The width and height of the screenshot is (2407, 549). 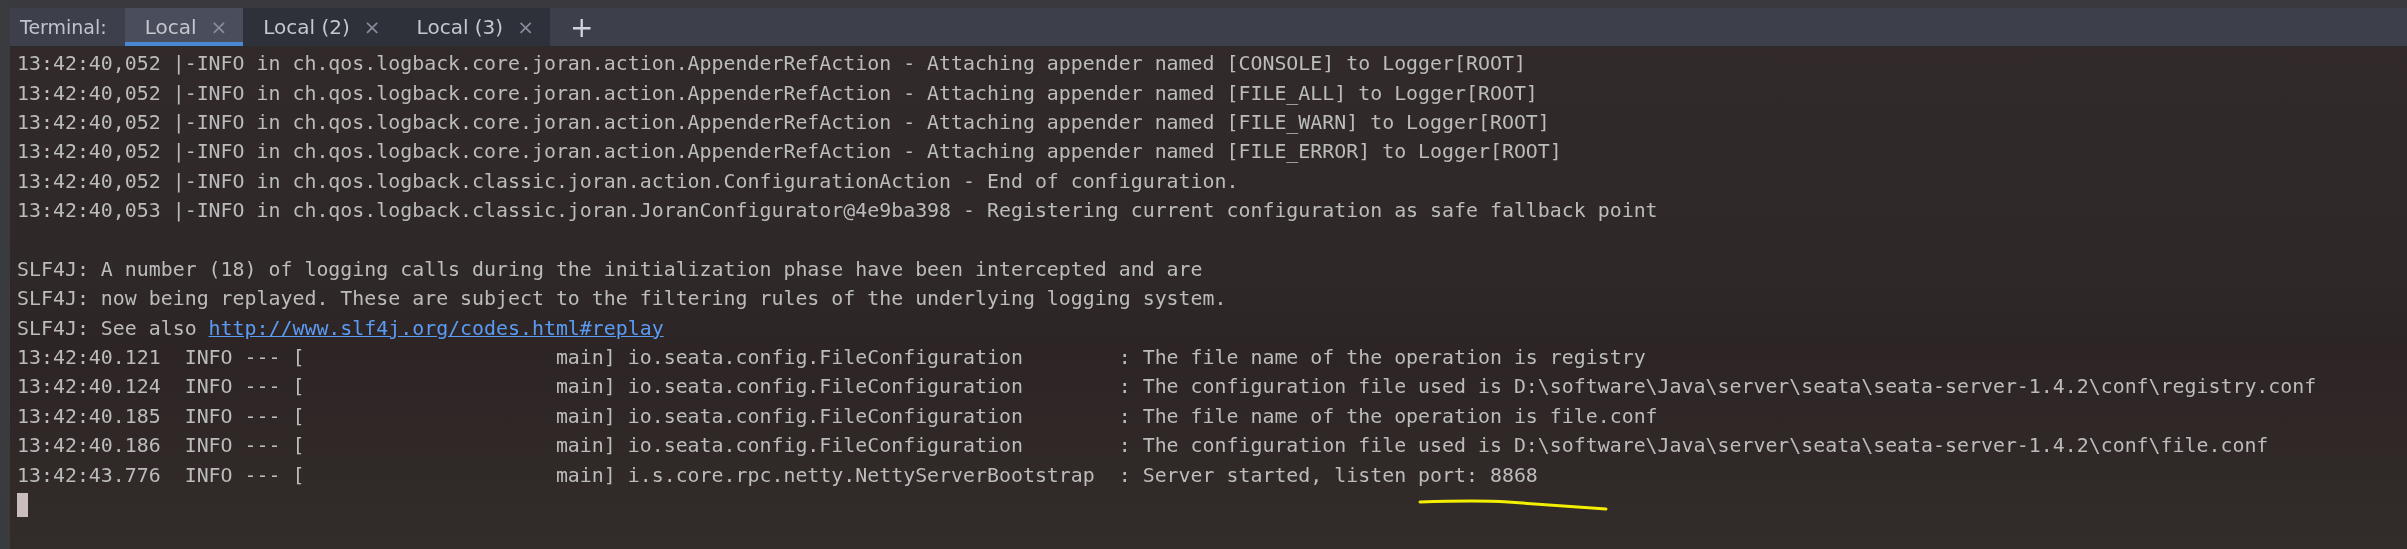 I want to click on log-line: 13:42:40,053 |-INFO in ch.qos.logback.classic.joran.JoranConfigurator@4e9ba398 - Registering current configuration as safe fallback point, so click(x=837, y=211).